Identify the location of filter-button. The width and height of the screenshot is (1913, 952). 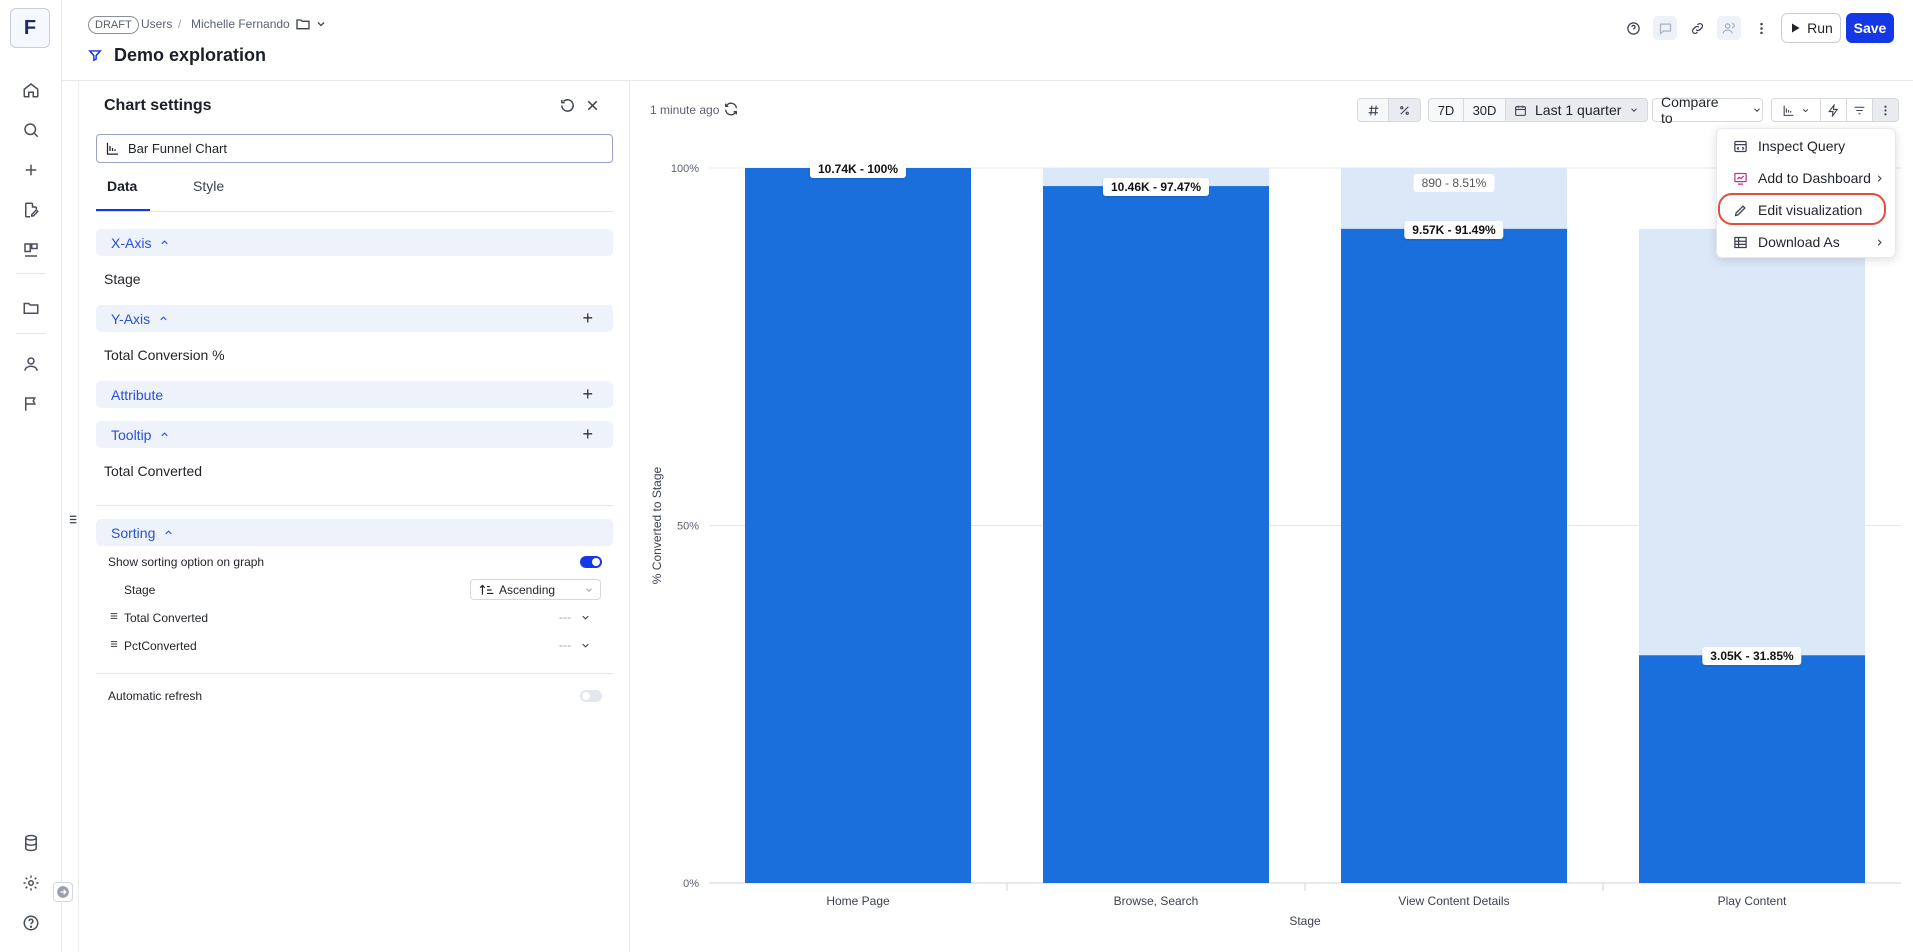
(1860, 110).